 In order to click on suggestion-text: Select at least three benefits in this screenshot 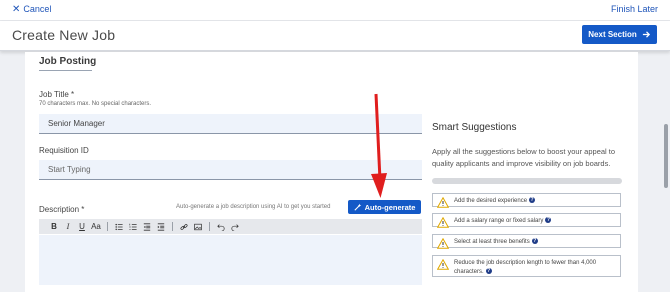, I will do `click(492, 242)`.